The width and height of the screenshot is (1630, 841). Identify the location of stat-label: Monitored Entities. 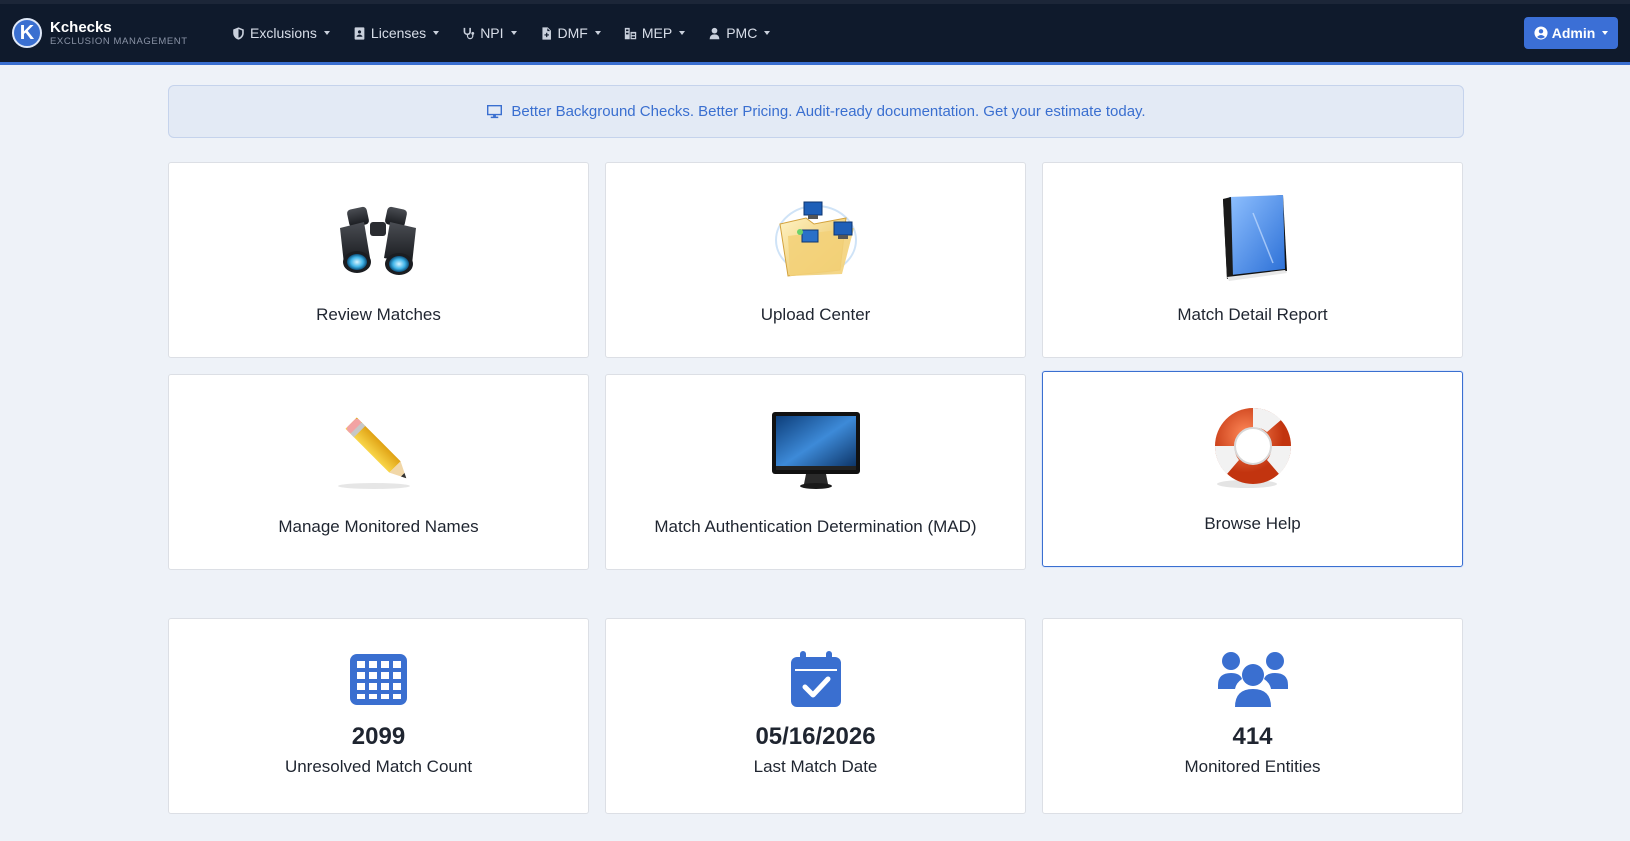
(1252, 766).